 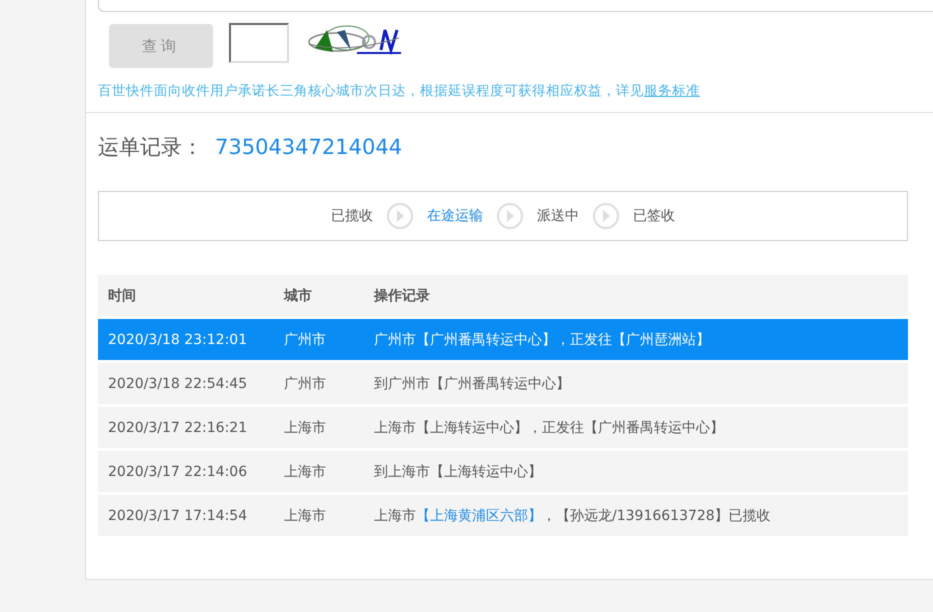 I want to click on table-row: 2020/3/17 22:16:21 上海市 上海市【上海转运中心】，正发往【广州番禺转运中心】, so click(x=503, y=427).